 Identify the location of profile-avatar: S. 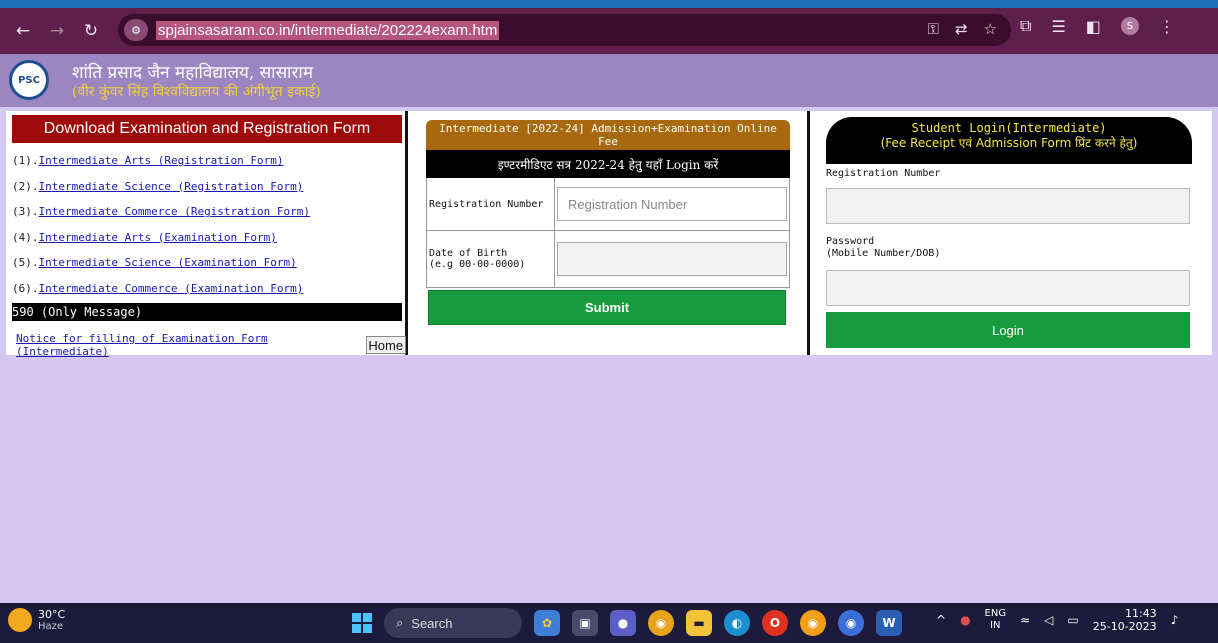
(1129, 26).